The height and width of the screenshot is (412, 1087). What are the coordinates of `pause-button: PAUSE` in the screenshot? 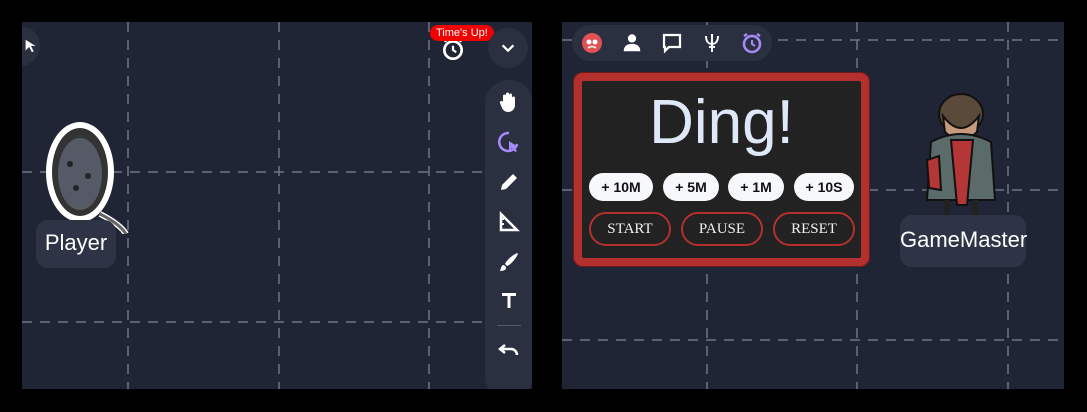 It's located at (722, 229).